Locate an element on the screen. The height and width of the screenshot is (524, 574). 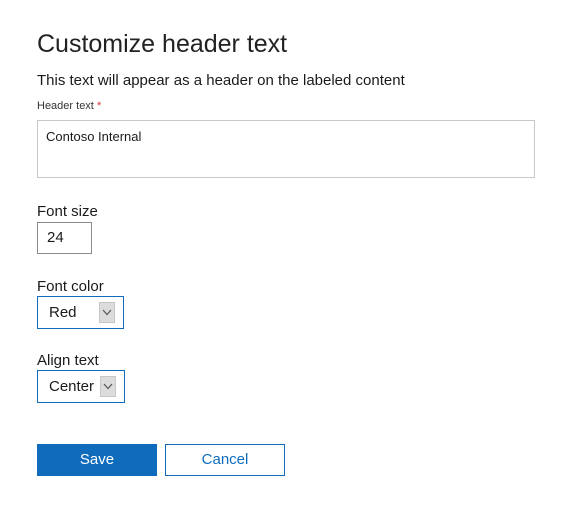
header-text-input: Contoso Internal is located at coordinates (286, 149).